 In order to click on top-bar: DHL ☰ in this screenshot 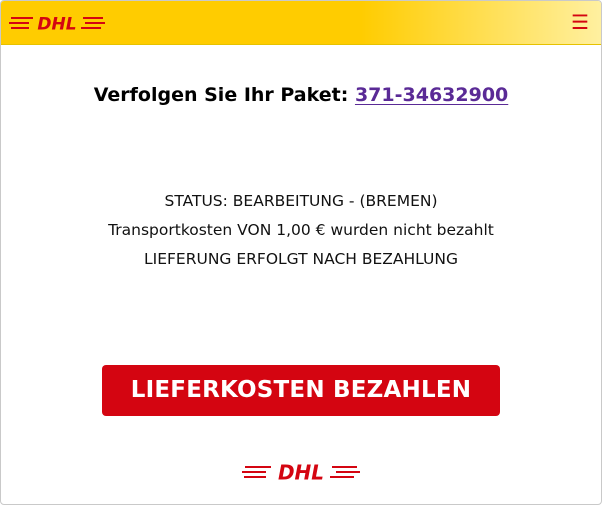, I will do `click(301, 23)`.